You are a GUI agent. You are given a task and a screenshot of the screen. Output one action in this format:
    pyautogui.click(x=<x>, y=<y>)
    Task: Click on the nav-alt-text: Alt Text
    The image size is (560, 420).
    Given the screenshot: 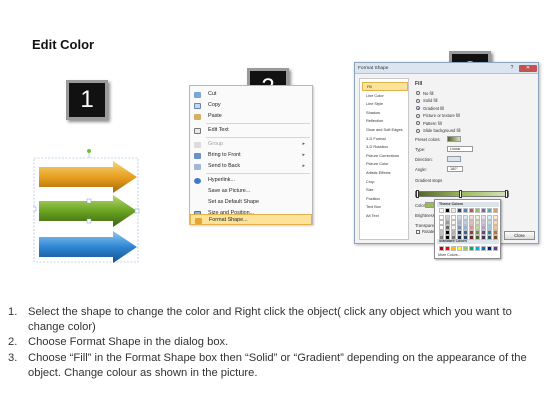 What is the action you would take?
    pyautogui.click(x=385, y=216)
    